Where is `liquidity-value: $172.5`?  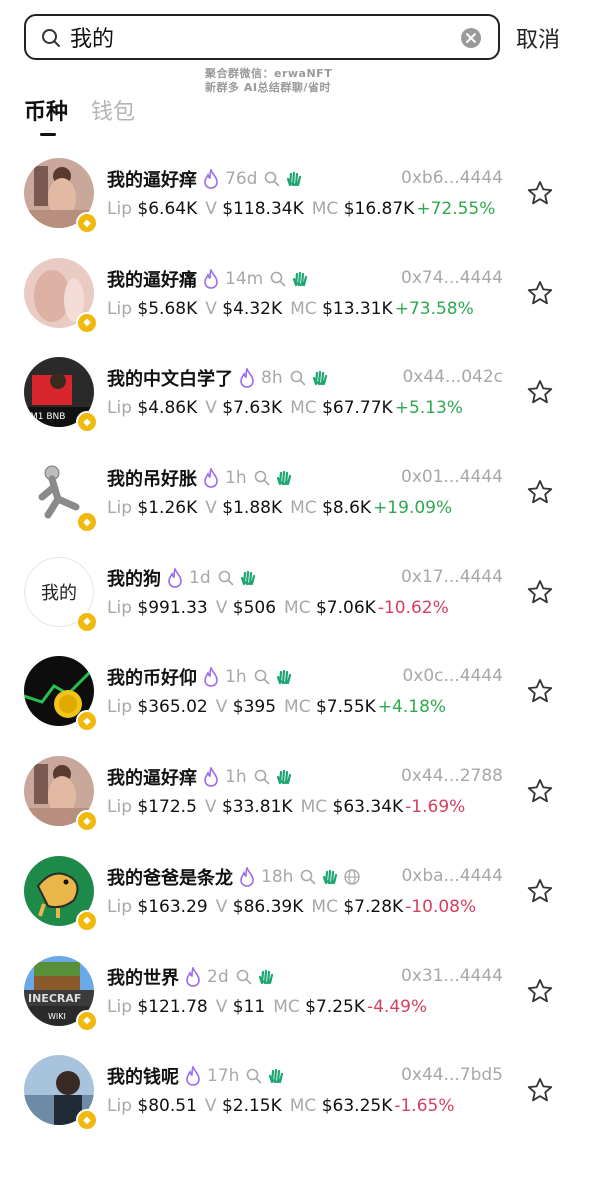 liquidity-value: $172.5 is located at coordinates (167, 807).